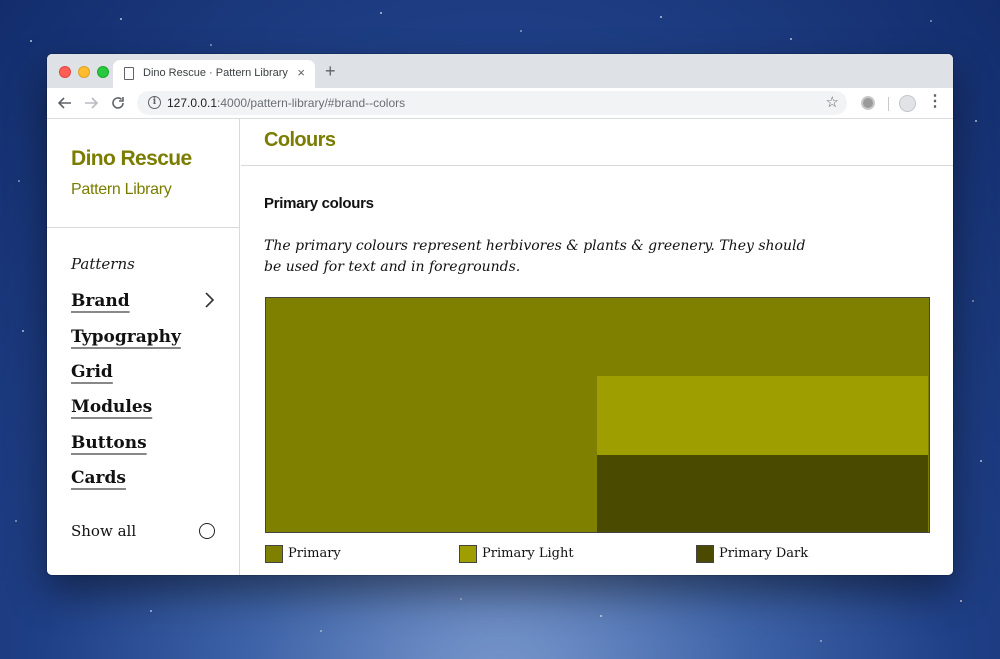 This screenshot has width=1000, height=659. What do you see at coordinates (311, 103) in the screenshot?
I see `url-path: :4000/pattern-library/#brand--colors` at bounding box center [311, 103].